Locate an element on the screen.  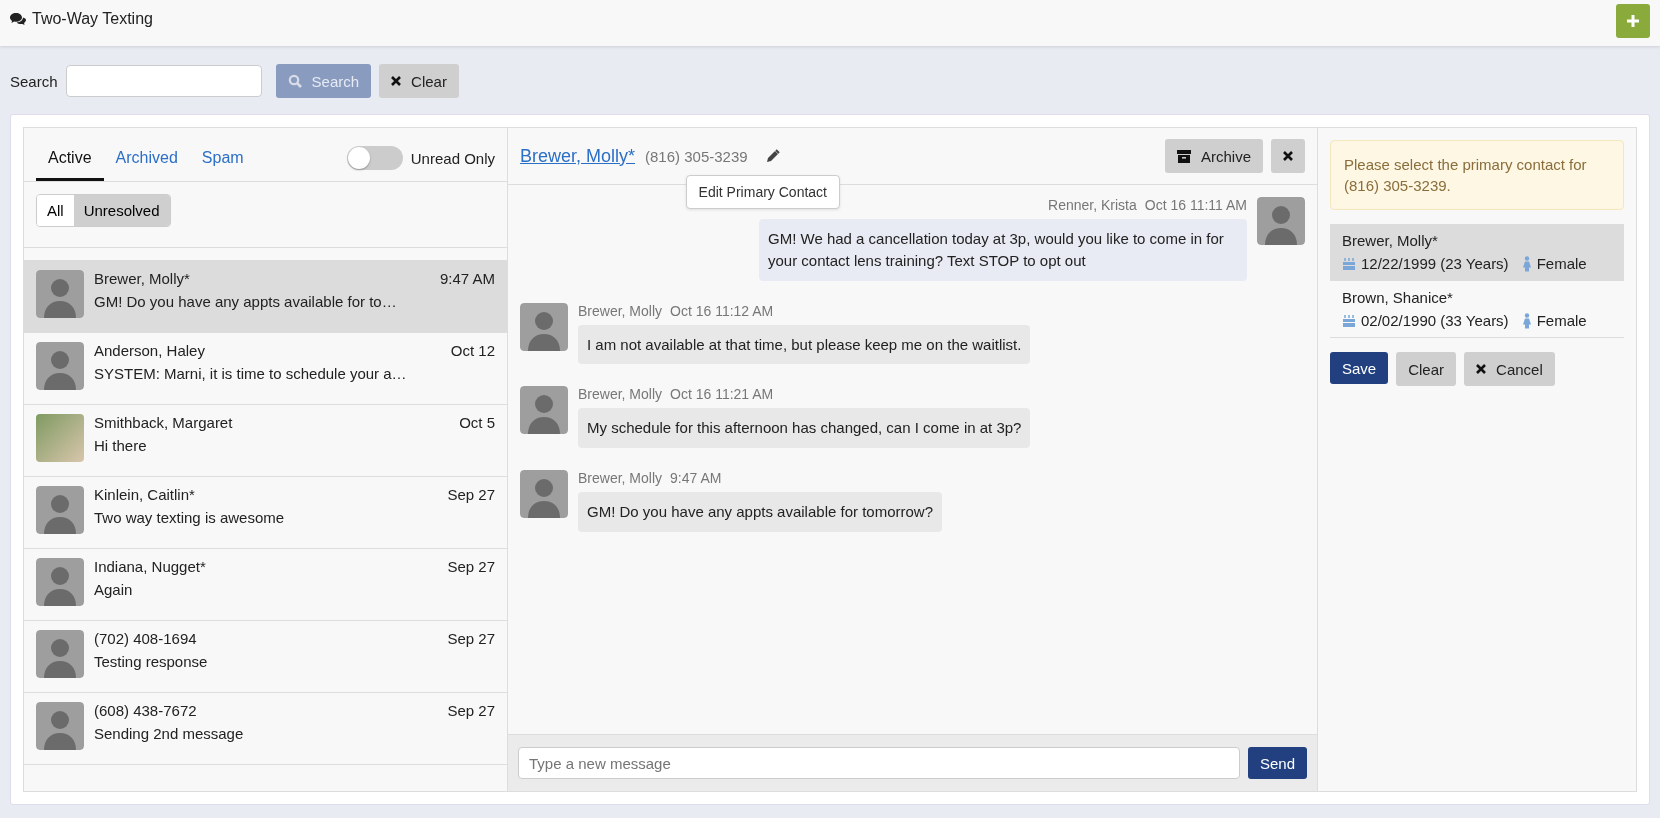
filter-button: Unresolved is located at coordinates (121, 210).